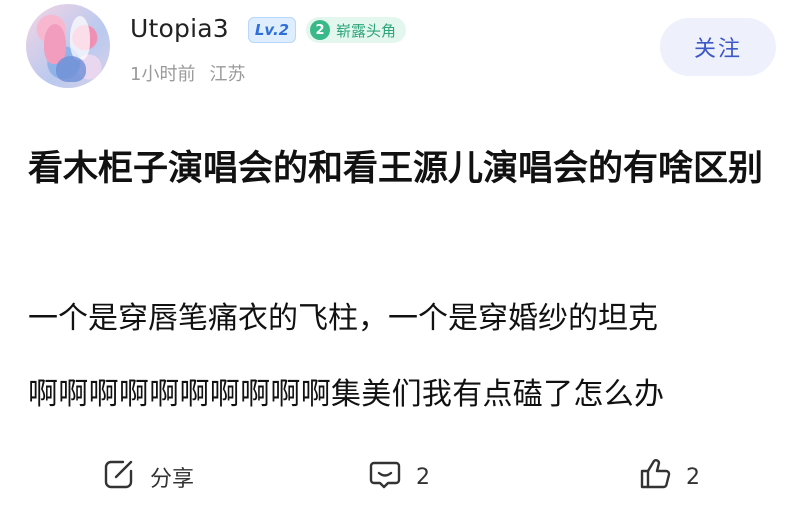 Image resolution: width=800 pixels, height=529 pixels. What do you see at coordinates (172, 479) in the screenshot?
I see `share-label: 分享` at bounding box center [172, 479].